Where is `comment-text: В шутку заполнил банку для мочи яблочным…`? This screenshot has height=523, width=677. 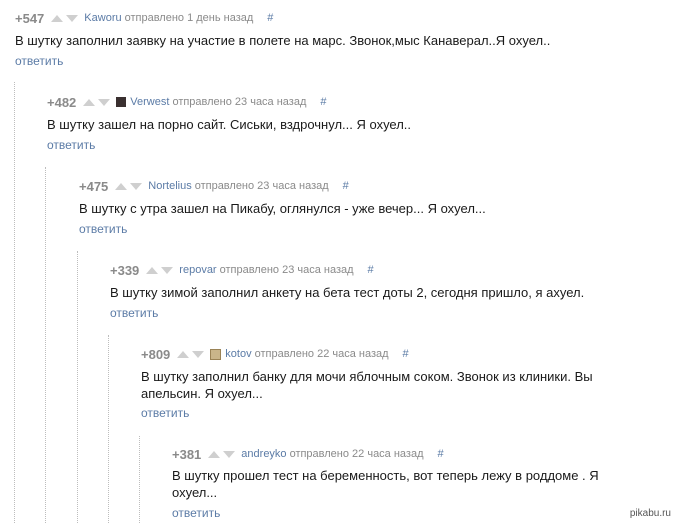
comment-text: В шутку заполнил банку для мочи яблочным… is located at coordinates (367, 385).